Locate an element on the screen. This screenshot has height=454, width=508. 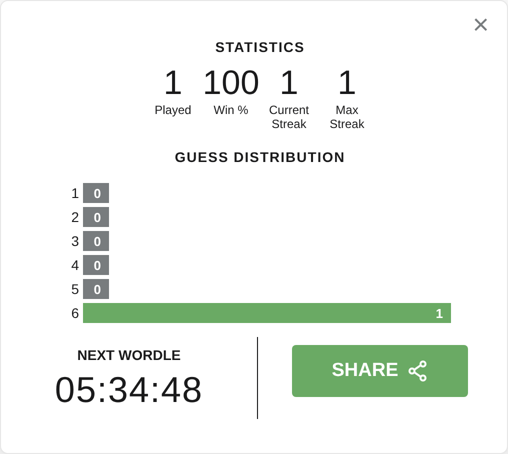
countdown-timer: 05:34:48 is located at coordinates (129, 390).